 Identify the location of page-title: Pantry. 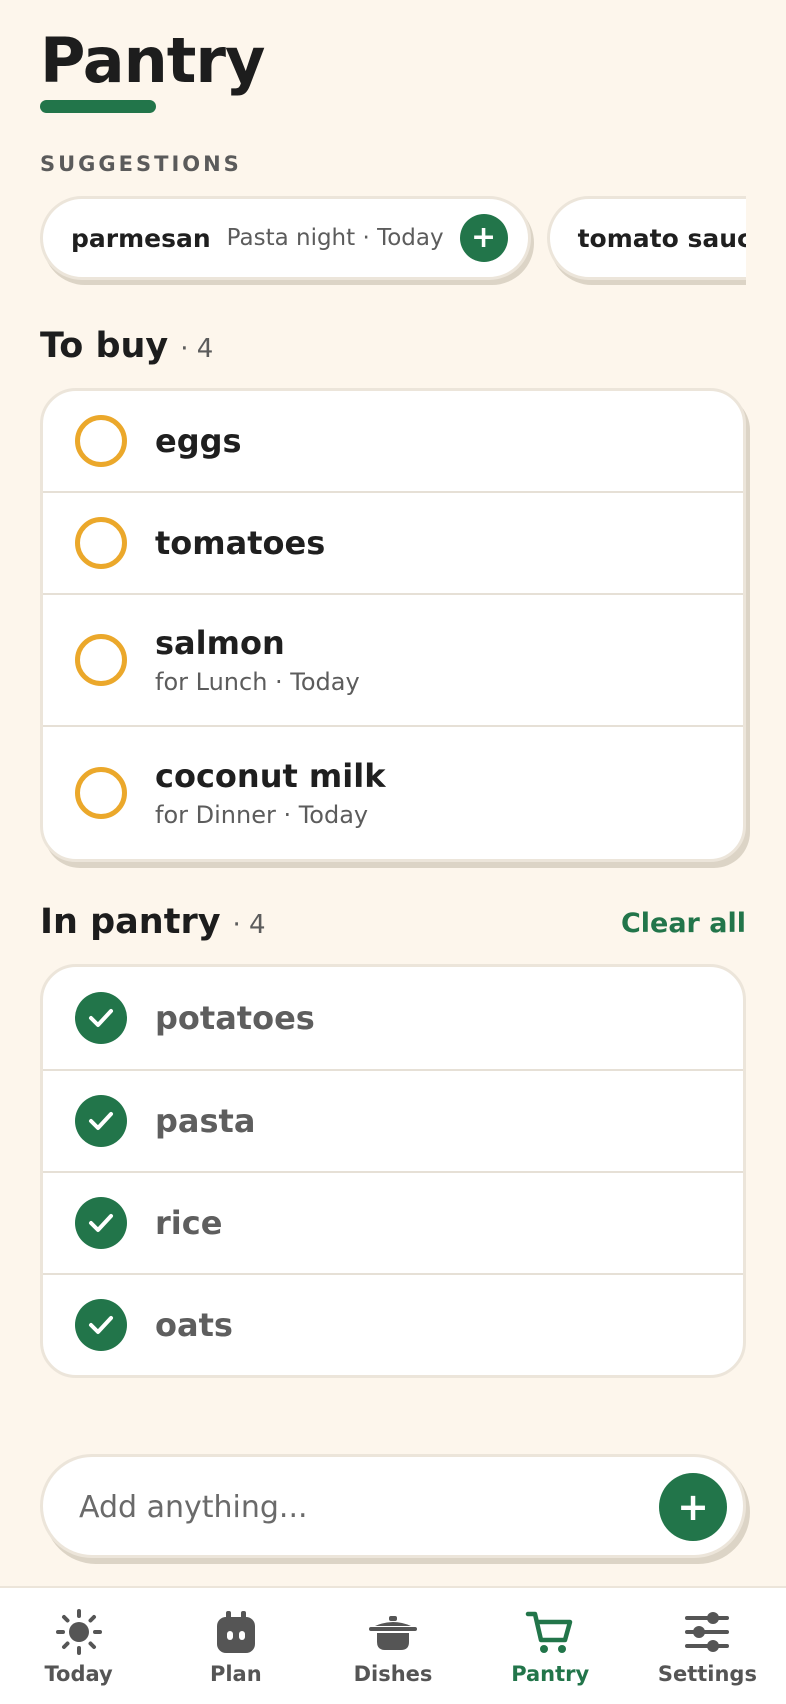
(152, 60).